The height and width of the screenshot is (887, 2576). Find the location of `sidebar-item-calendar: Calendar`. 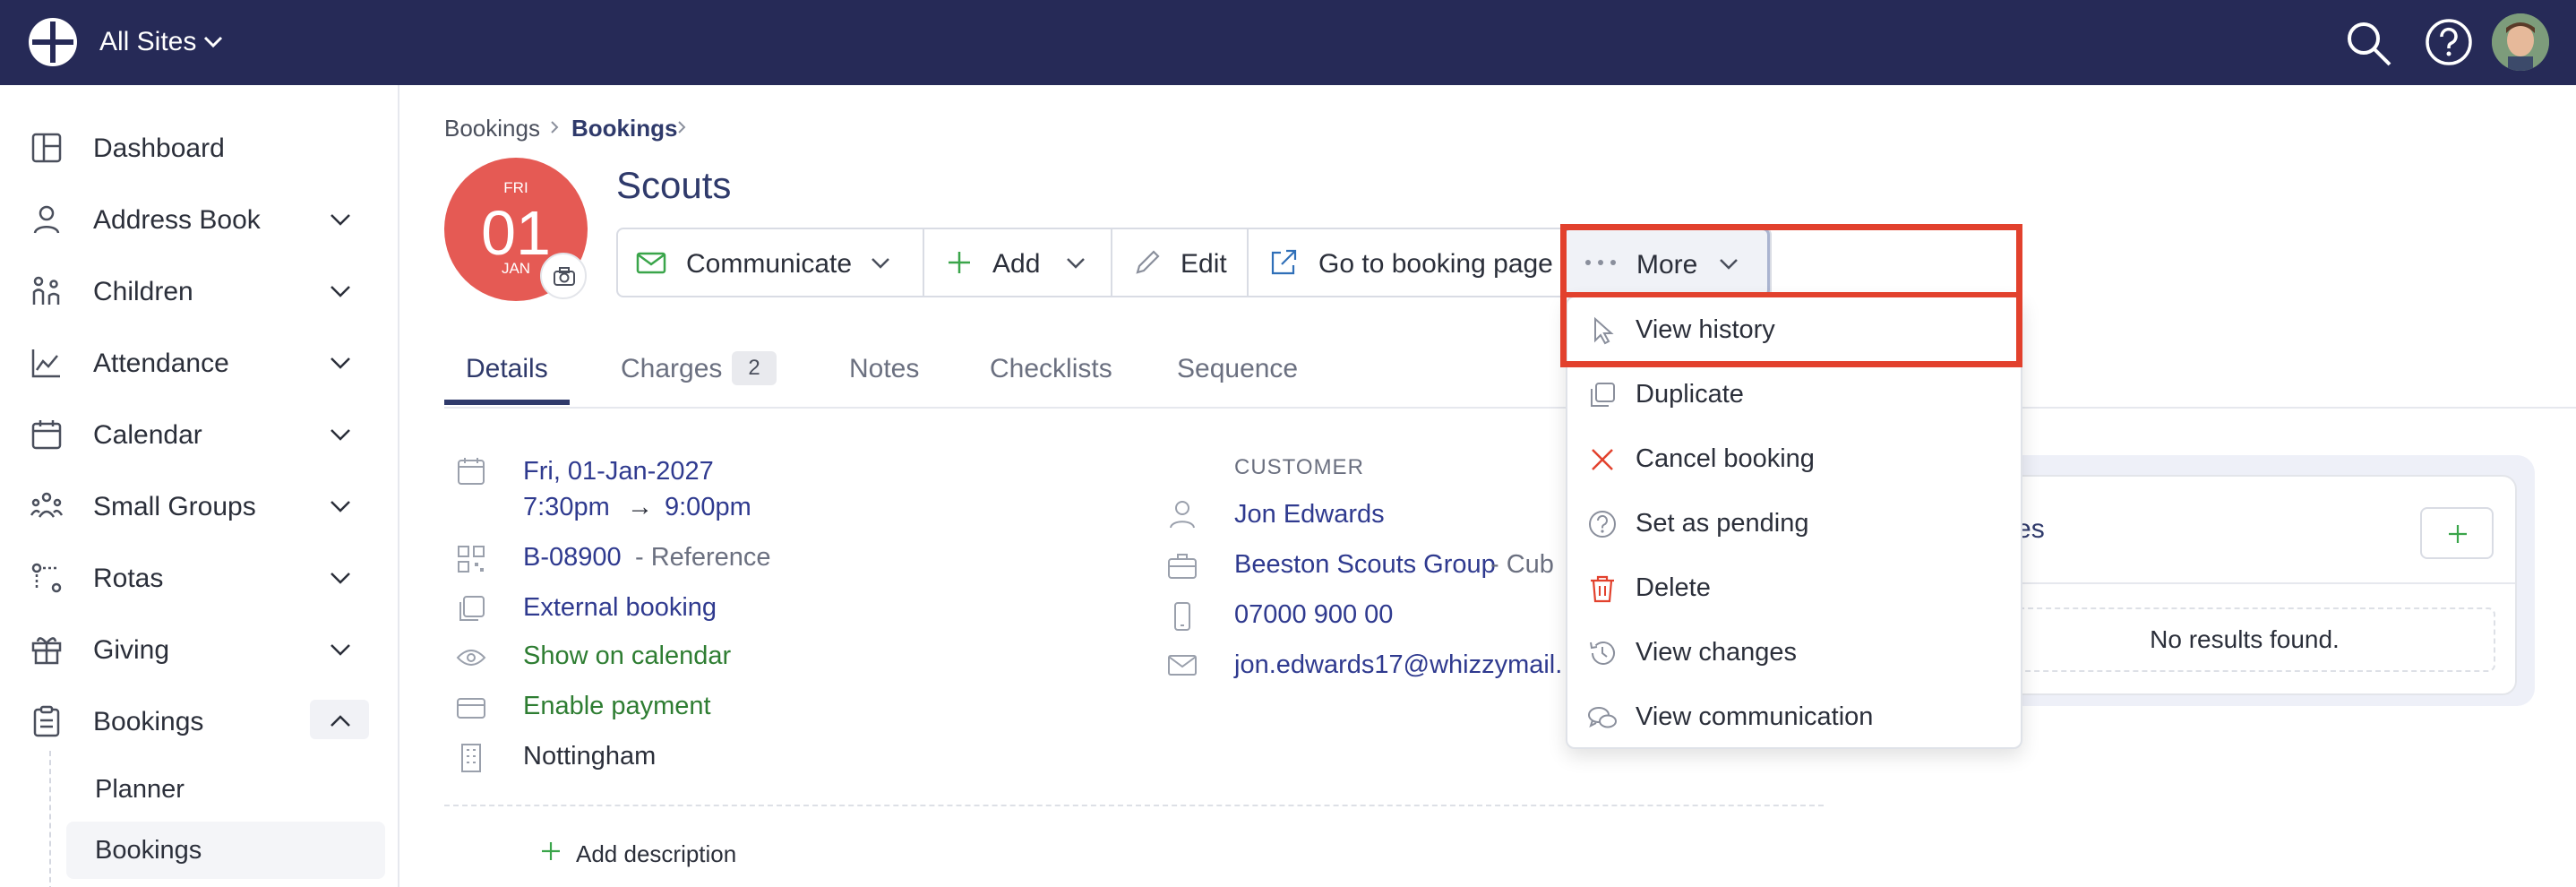

sidebar-item-calendar: Calendar is located at coordinates (199, 434).